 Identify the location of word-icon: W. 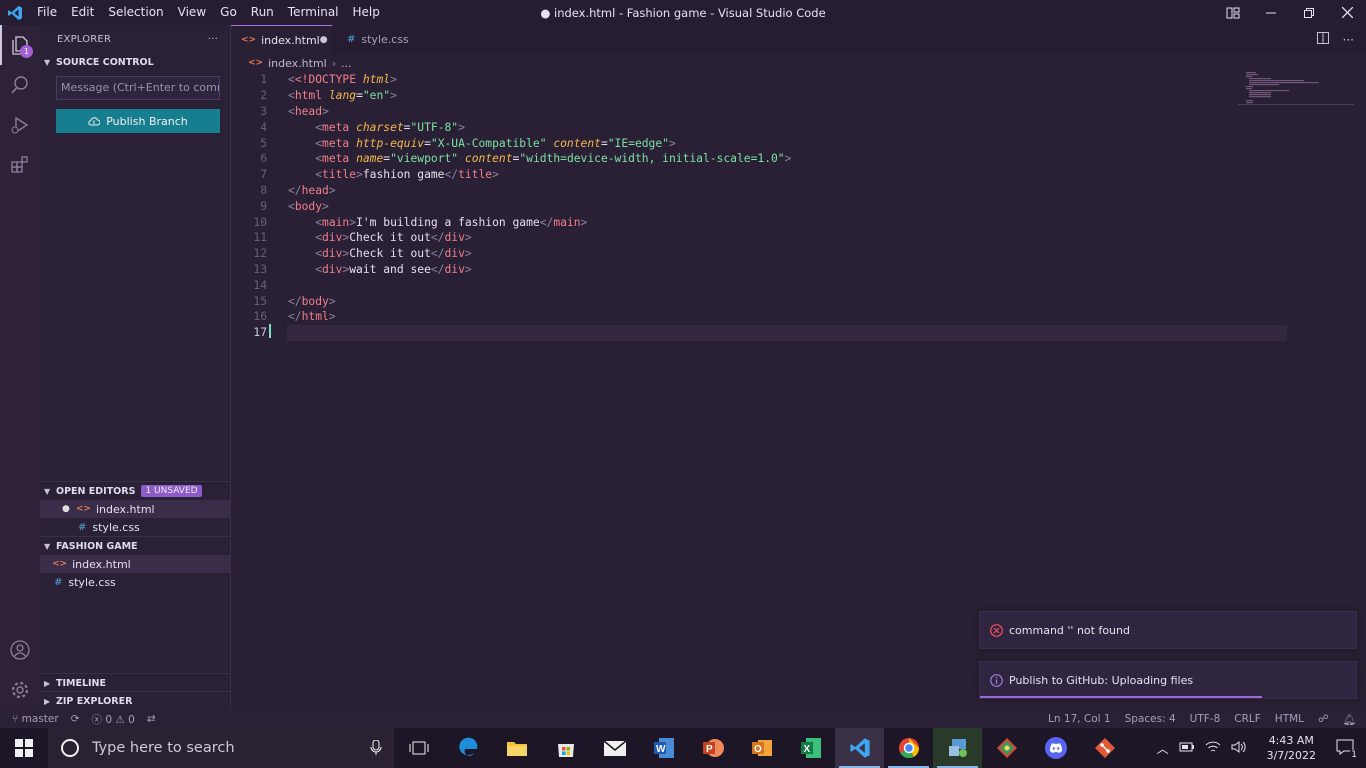
(663, 748).